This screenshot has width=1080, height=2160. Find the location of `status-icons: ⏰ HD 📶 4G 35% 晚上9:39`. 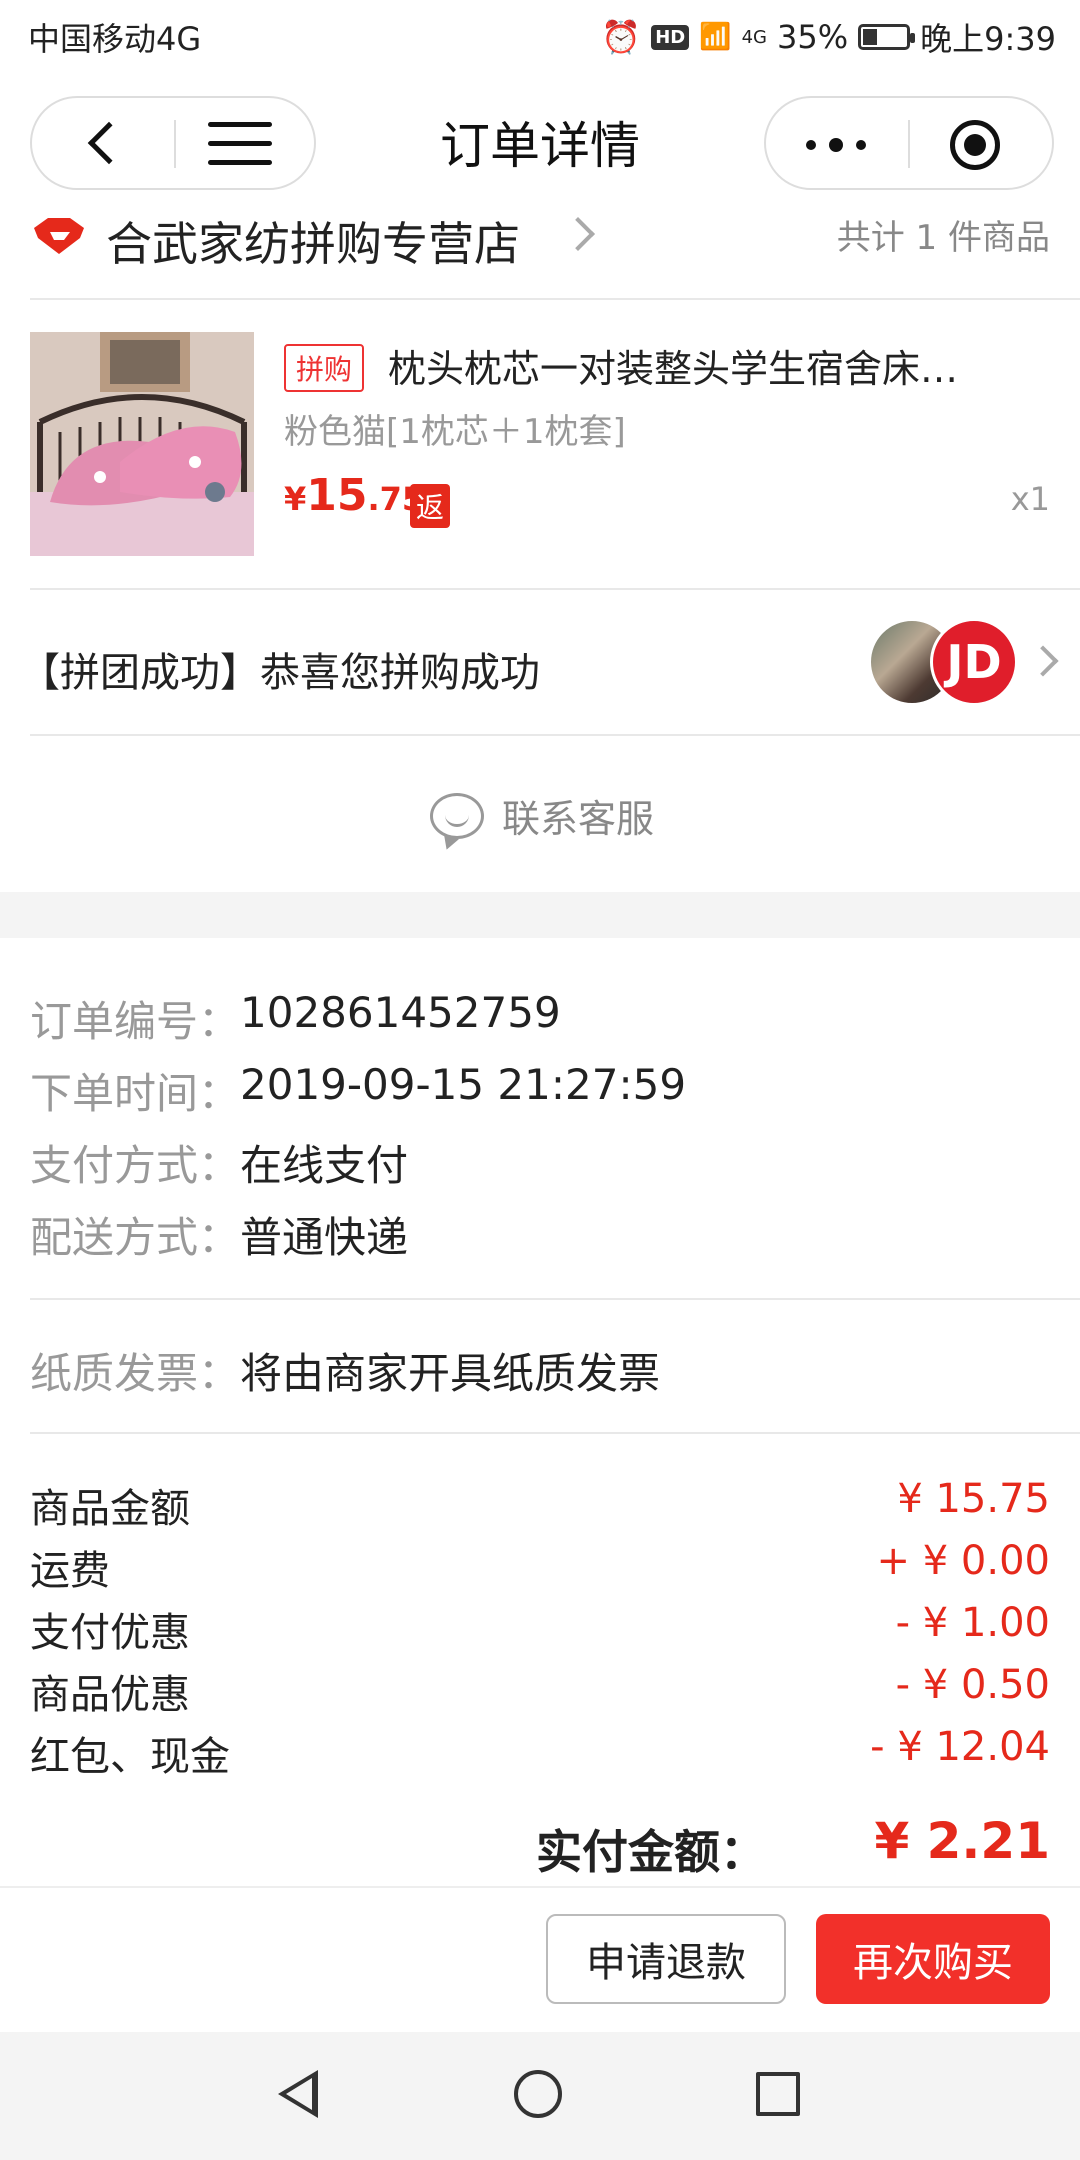

status-icons: ⏰ HD 📶 4G 35% 晚上9:39 is located at coordinates (828, 37).